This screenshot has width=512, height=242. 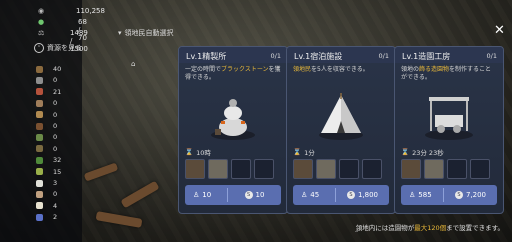 What do you see at coordinates (41, 22) in the screenshot?
I see `energy-icon: ●` at bounding box center [41, 22].